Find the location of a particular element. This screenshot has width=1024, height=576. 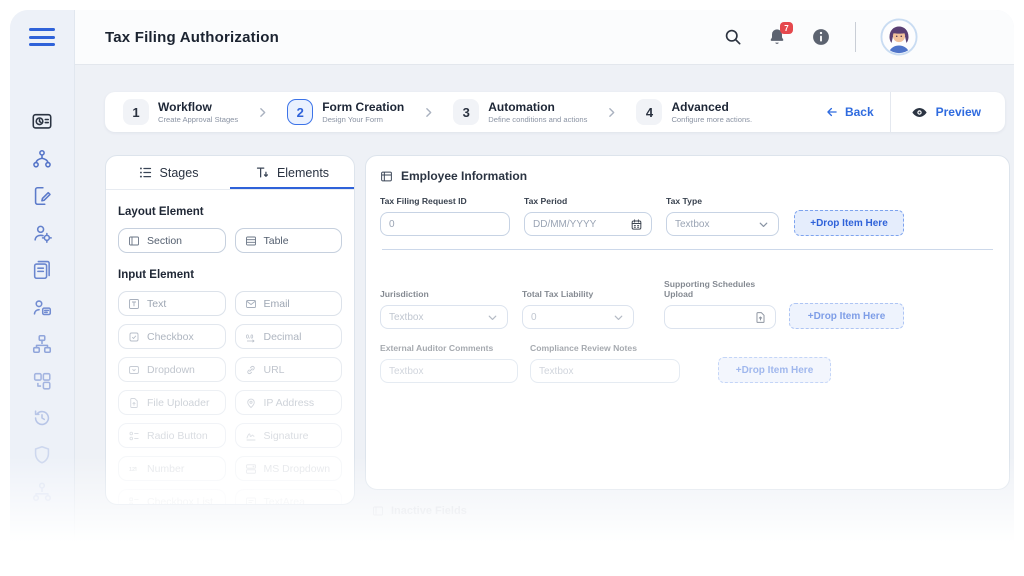

header-actions: 7 is located at coordinates (820, 37).